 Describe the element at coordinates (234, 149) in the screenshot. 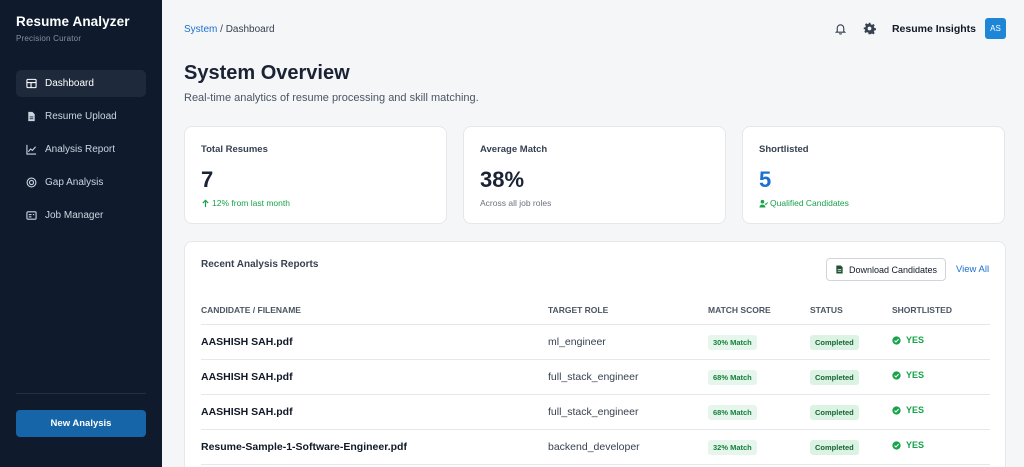

I see `stat-label: Total Resumes` at that location.